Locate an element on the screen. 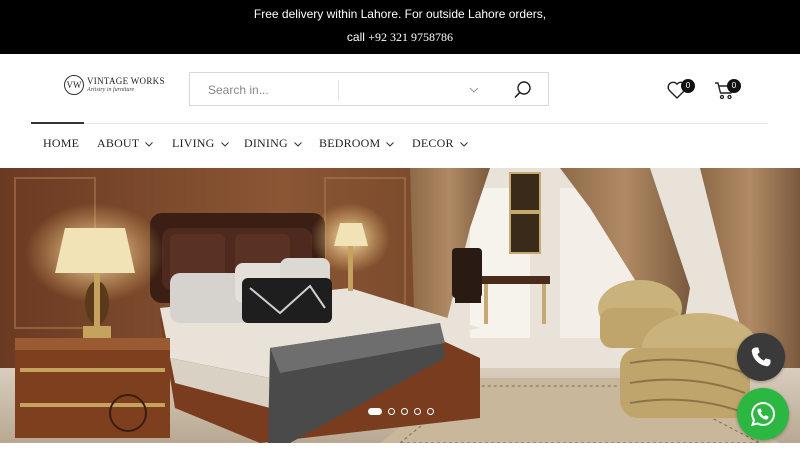  site-logo: VW VINTAGE WORKS Artistry in furniture is located at coordinates (120, 85).